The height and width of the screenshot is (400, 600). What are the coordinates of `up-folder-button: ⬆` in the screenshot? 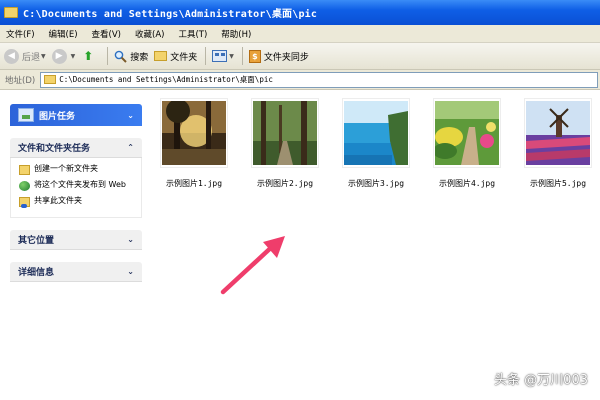 It's located at (90, 56).